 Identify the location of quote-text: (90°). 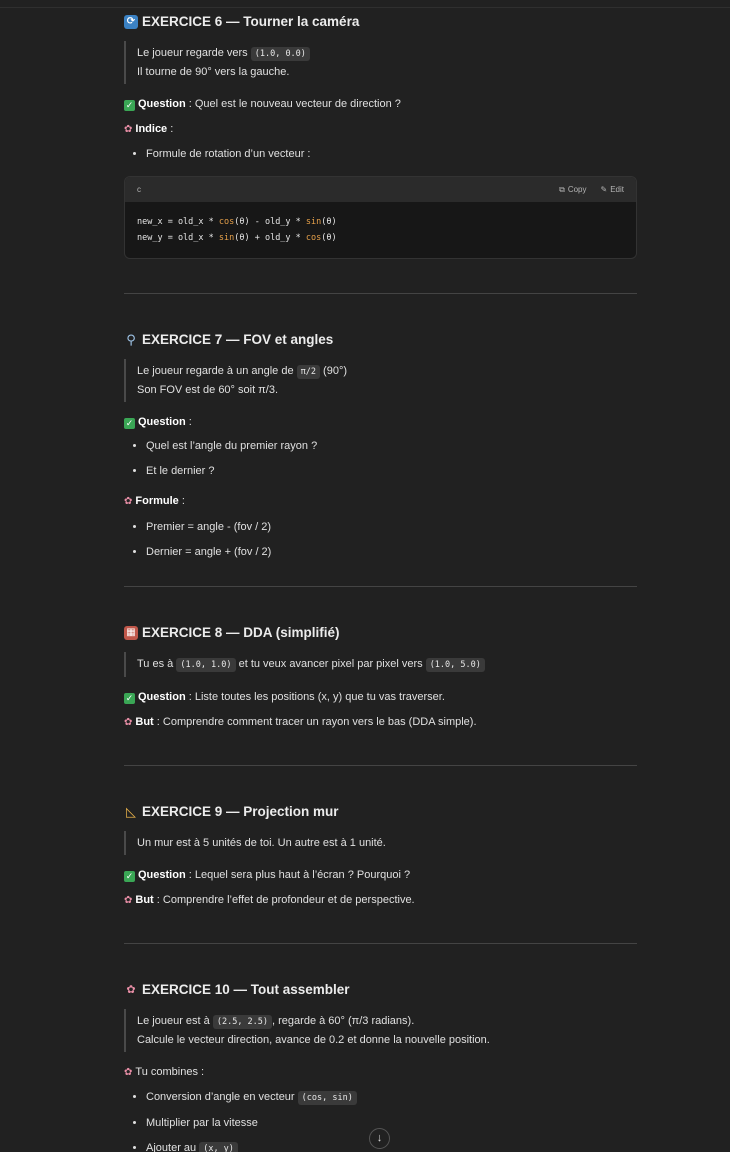
(333, 371).